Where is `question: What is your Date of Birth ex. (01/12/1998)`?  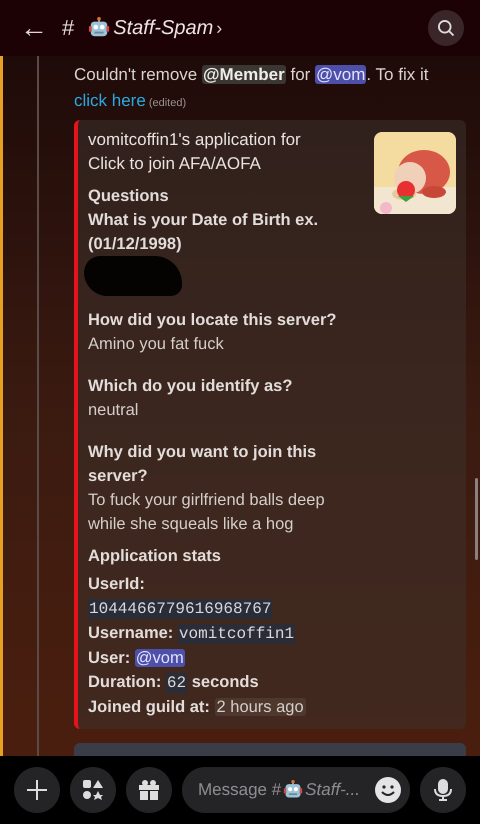 question: What is your Date of Birth ex. (01/12/1998) is located at coordinates (204, 232).